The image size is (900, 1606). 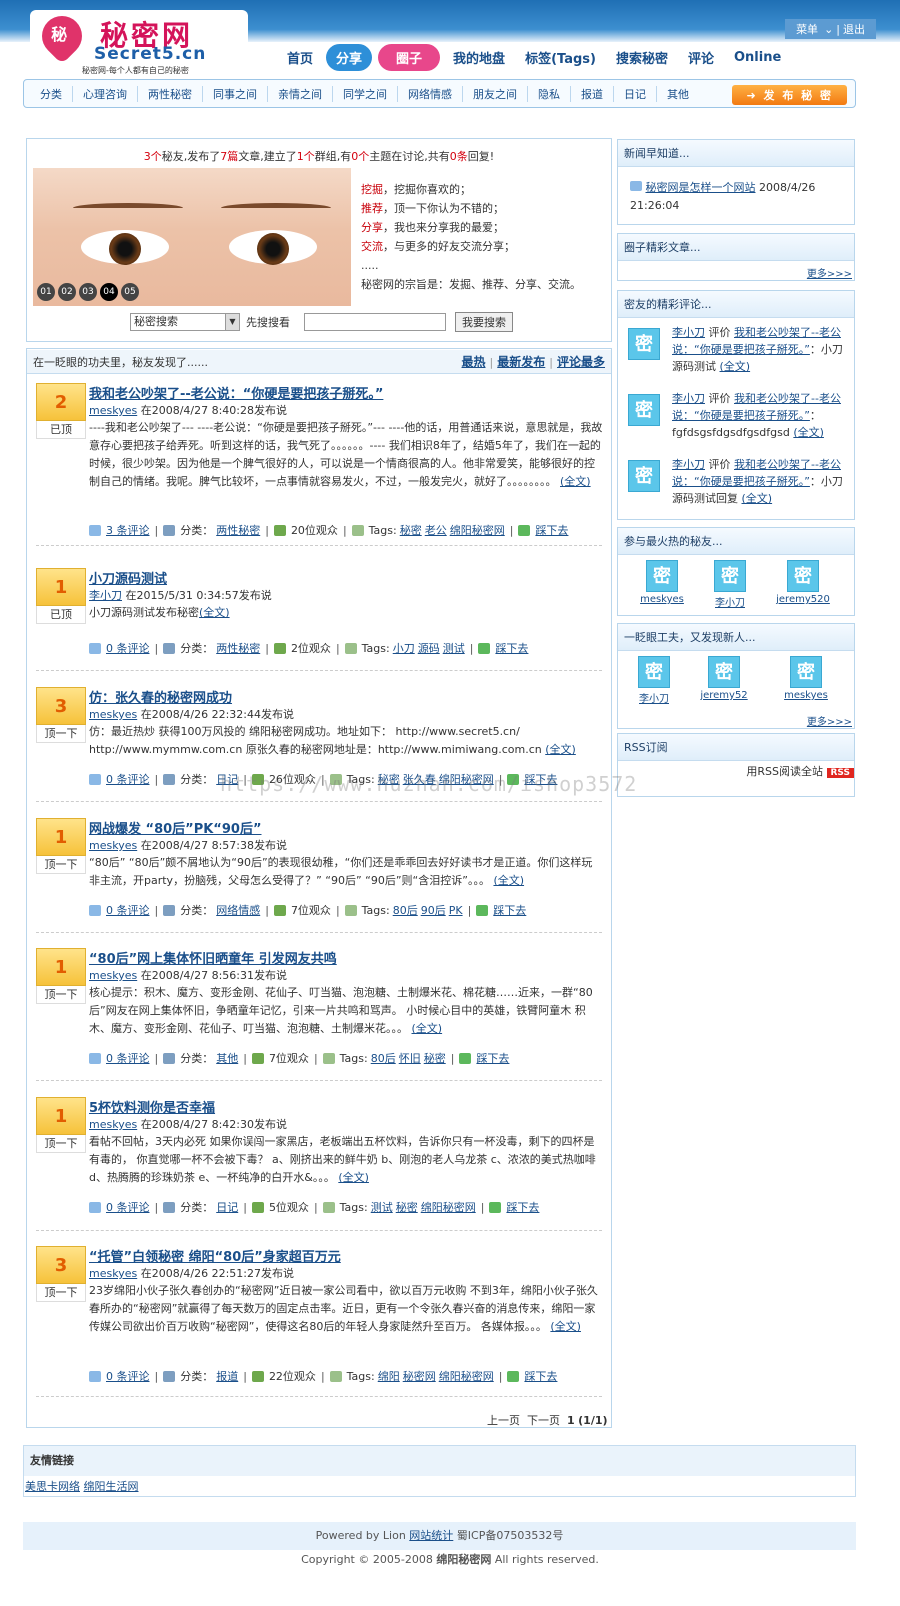 I want to click on user-name: meskyes, so click(x=806, y=695).